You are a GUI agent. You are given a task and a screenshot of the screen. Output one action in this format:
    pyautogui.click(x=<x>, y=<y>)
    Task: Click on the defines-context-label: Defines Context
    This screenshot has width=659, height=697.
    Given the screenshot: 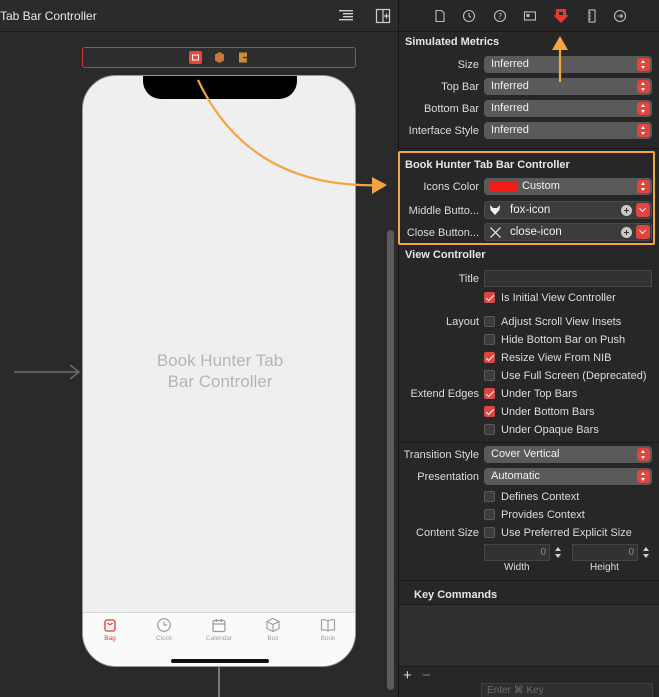 What is the action you would take?
    pyautogui.click(x=540, y=497)
    